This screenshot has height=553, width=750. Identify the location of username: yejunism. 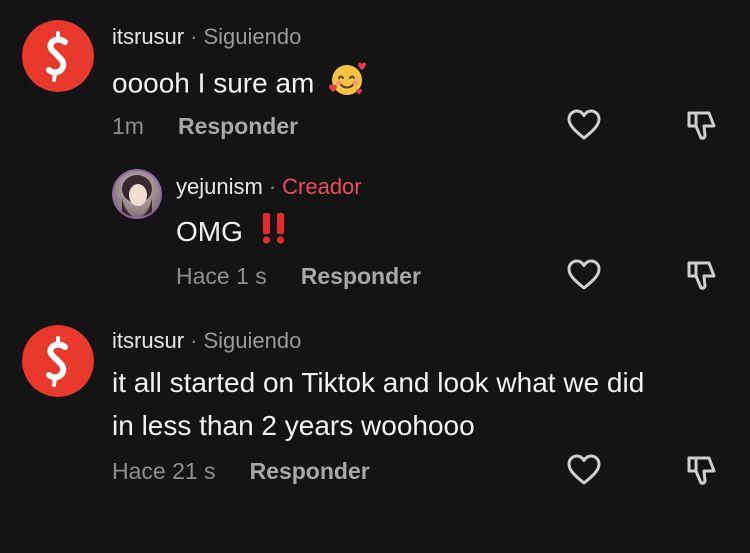
(219, 186).